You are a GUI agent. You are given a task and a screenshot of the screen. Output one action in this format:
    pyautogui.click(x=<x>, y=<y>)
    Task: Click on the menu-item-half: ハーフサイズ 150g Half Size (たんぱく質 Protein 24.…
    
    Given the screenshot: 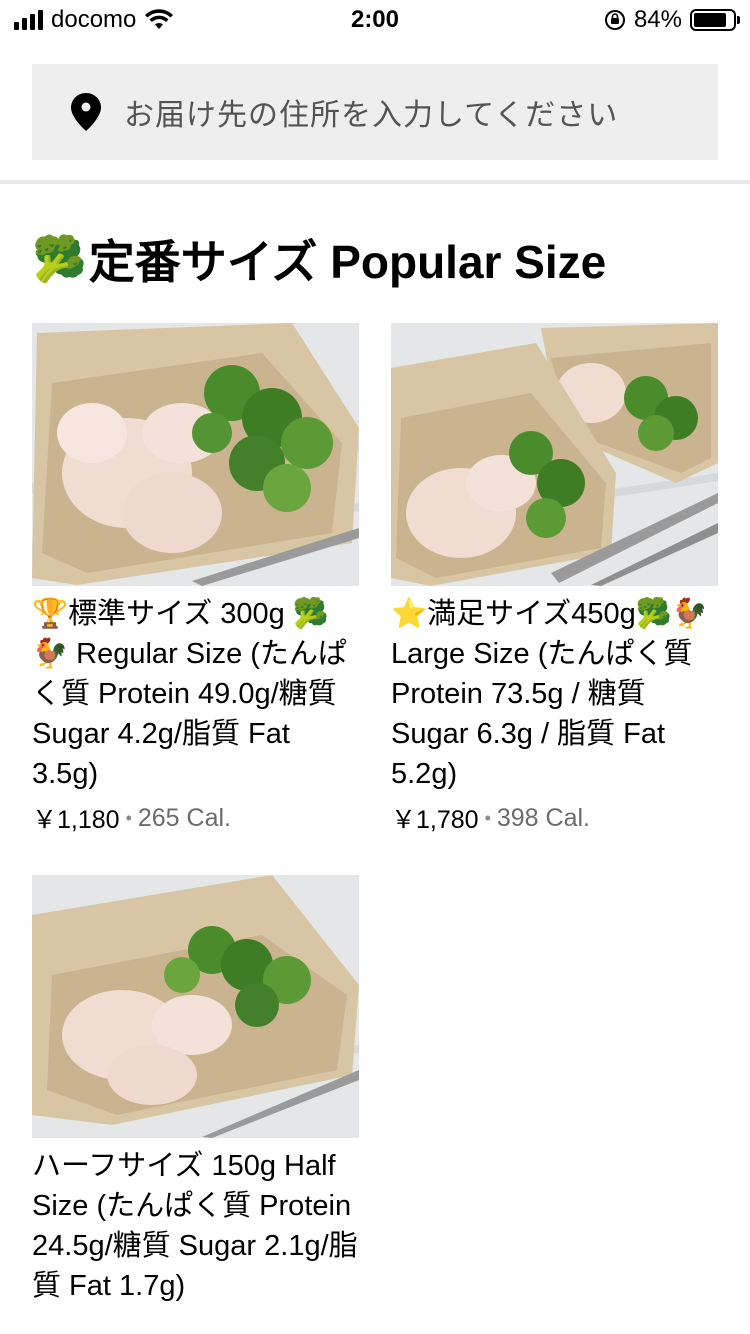 What is the action you would take?
    pyautogui.click(x=195, y=1090)
    